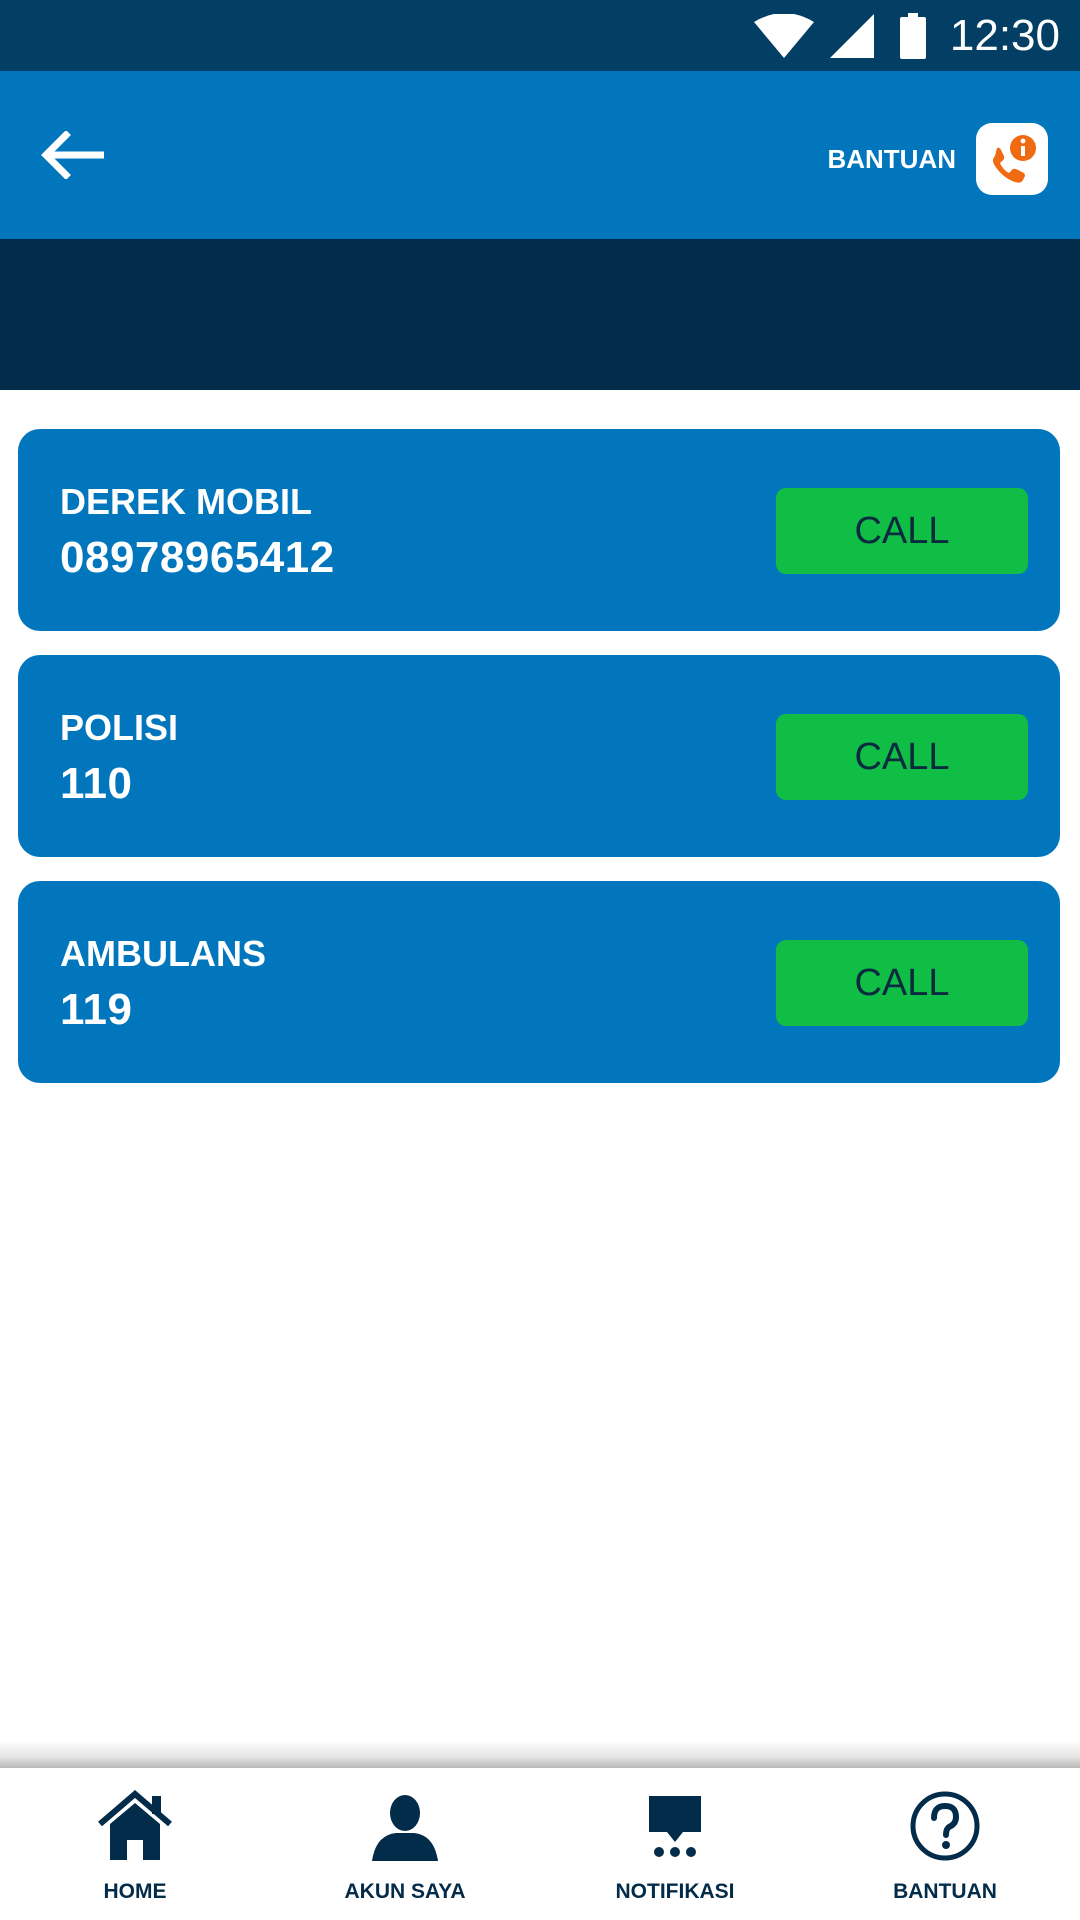  Describe the element at coordinates (186, 501) in the screenshot. I see `contact-name: DEREK MOBIL` at that location.